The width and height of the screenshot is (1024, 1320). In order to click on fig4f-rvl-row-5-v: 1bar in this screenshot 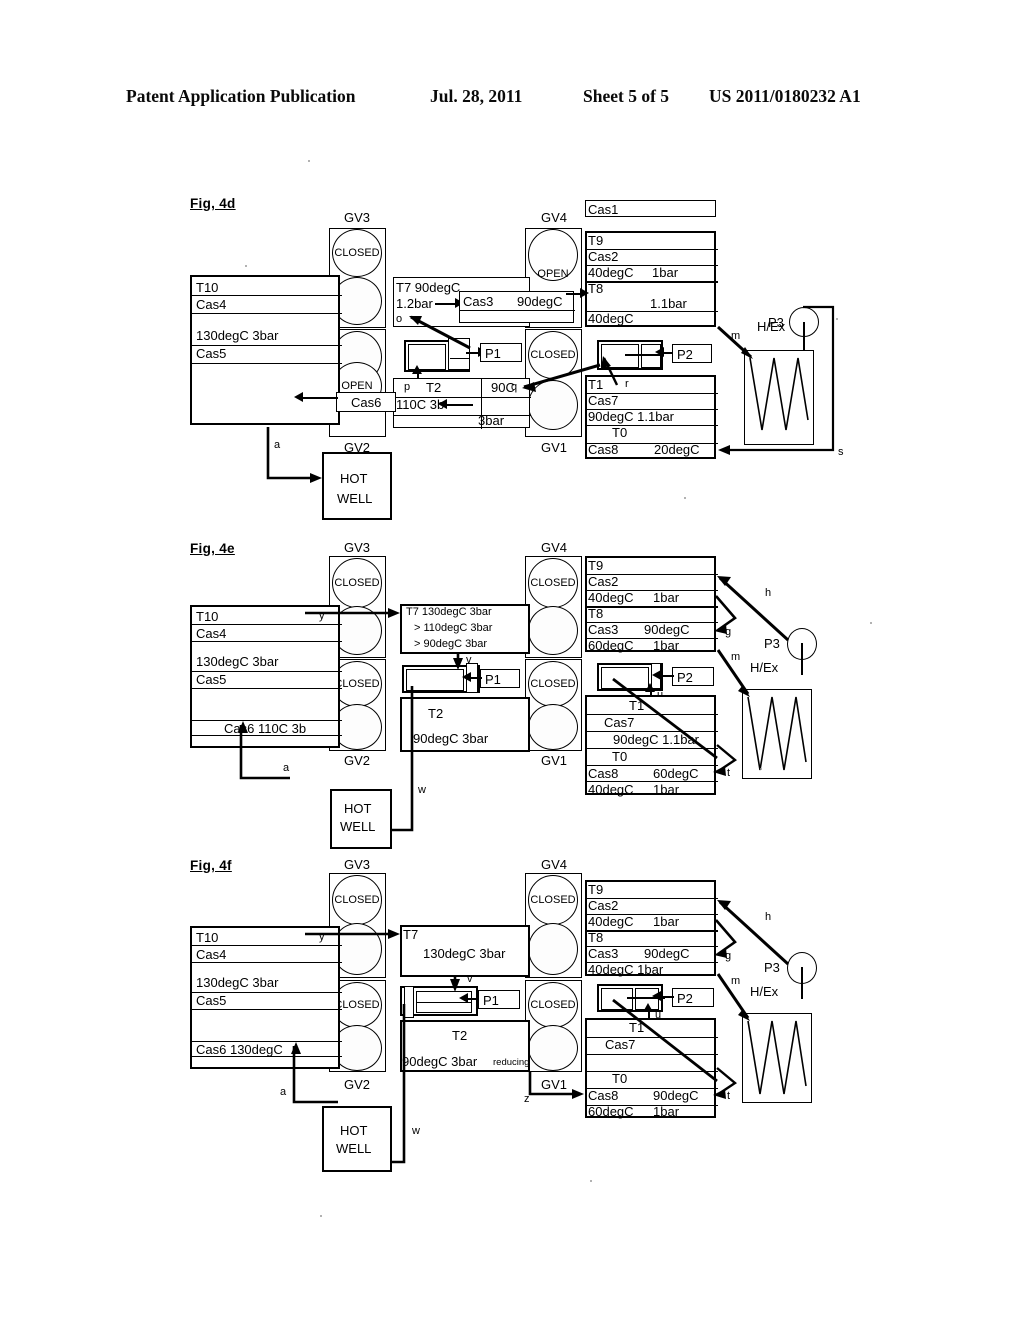, I will do `click(666, 1111)`.